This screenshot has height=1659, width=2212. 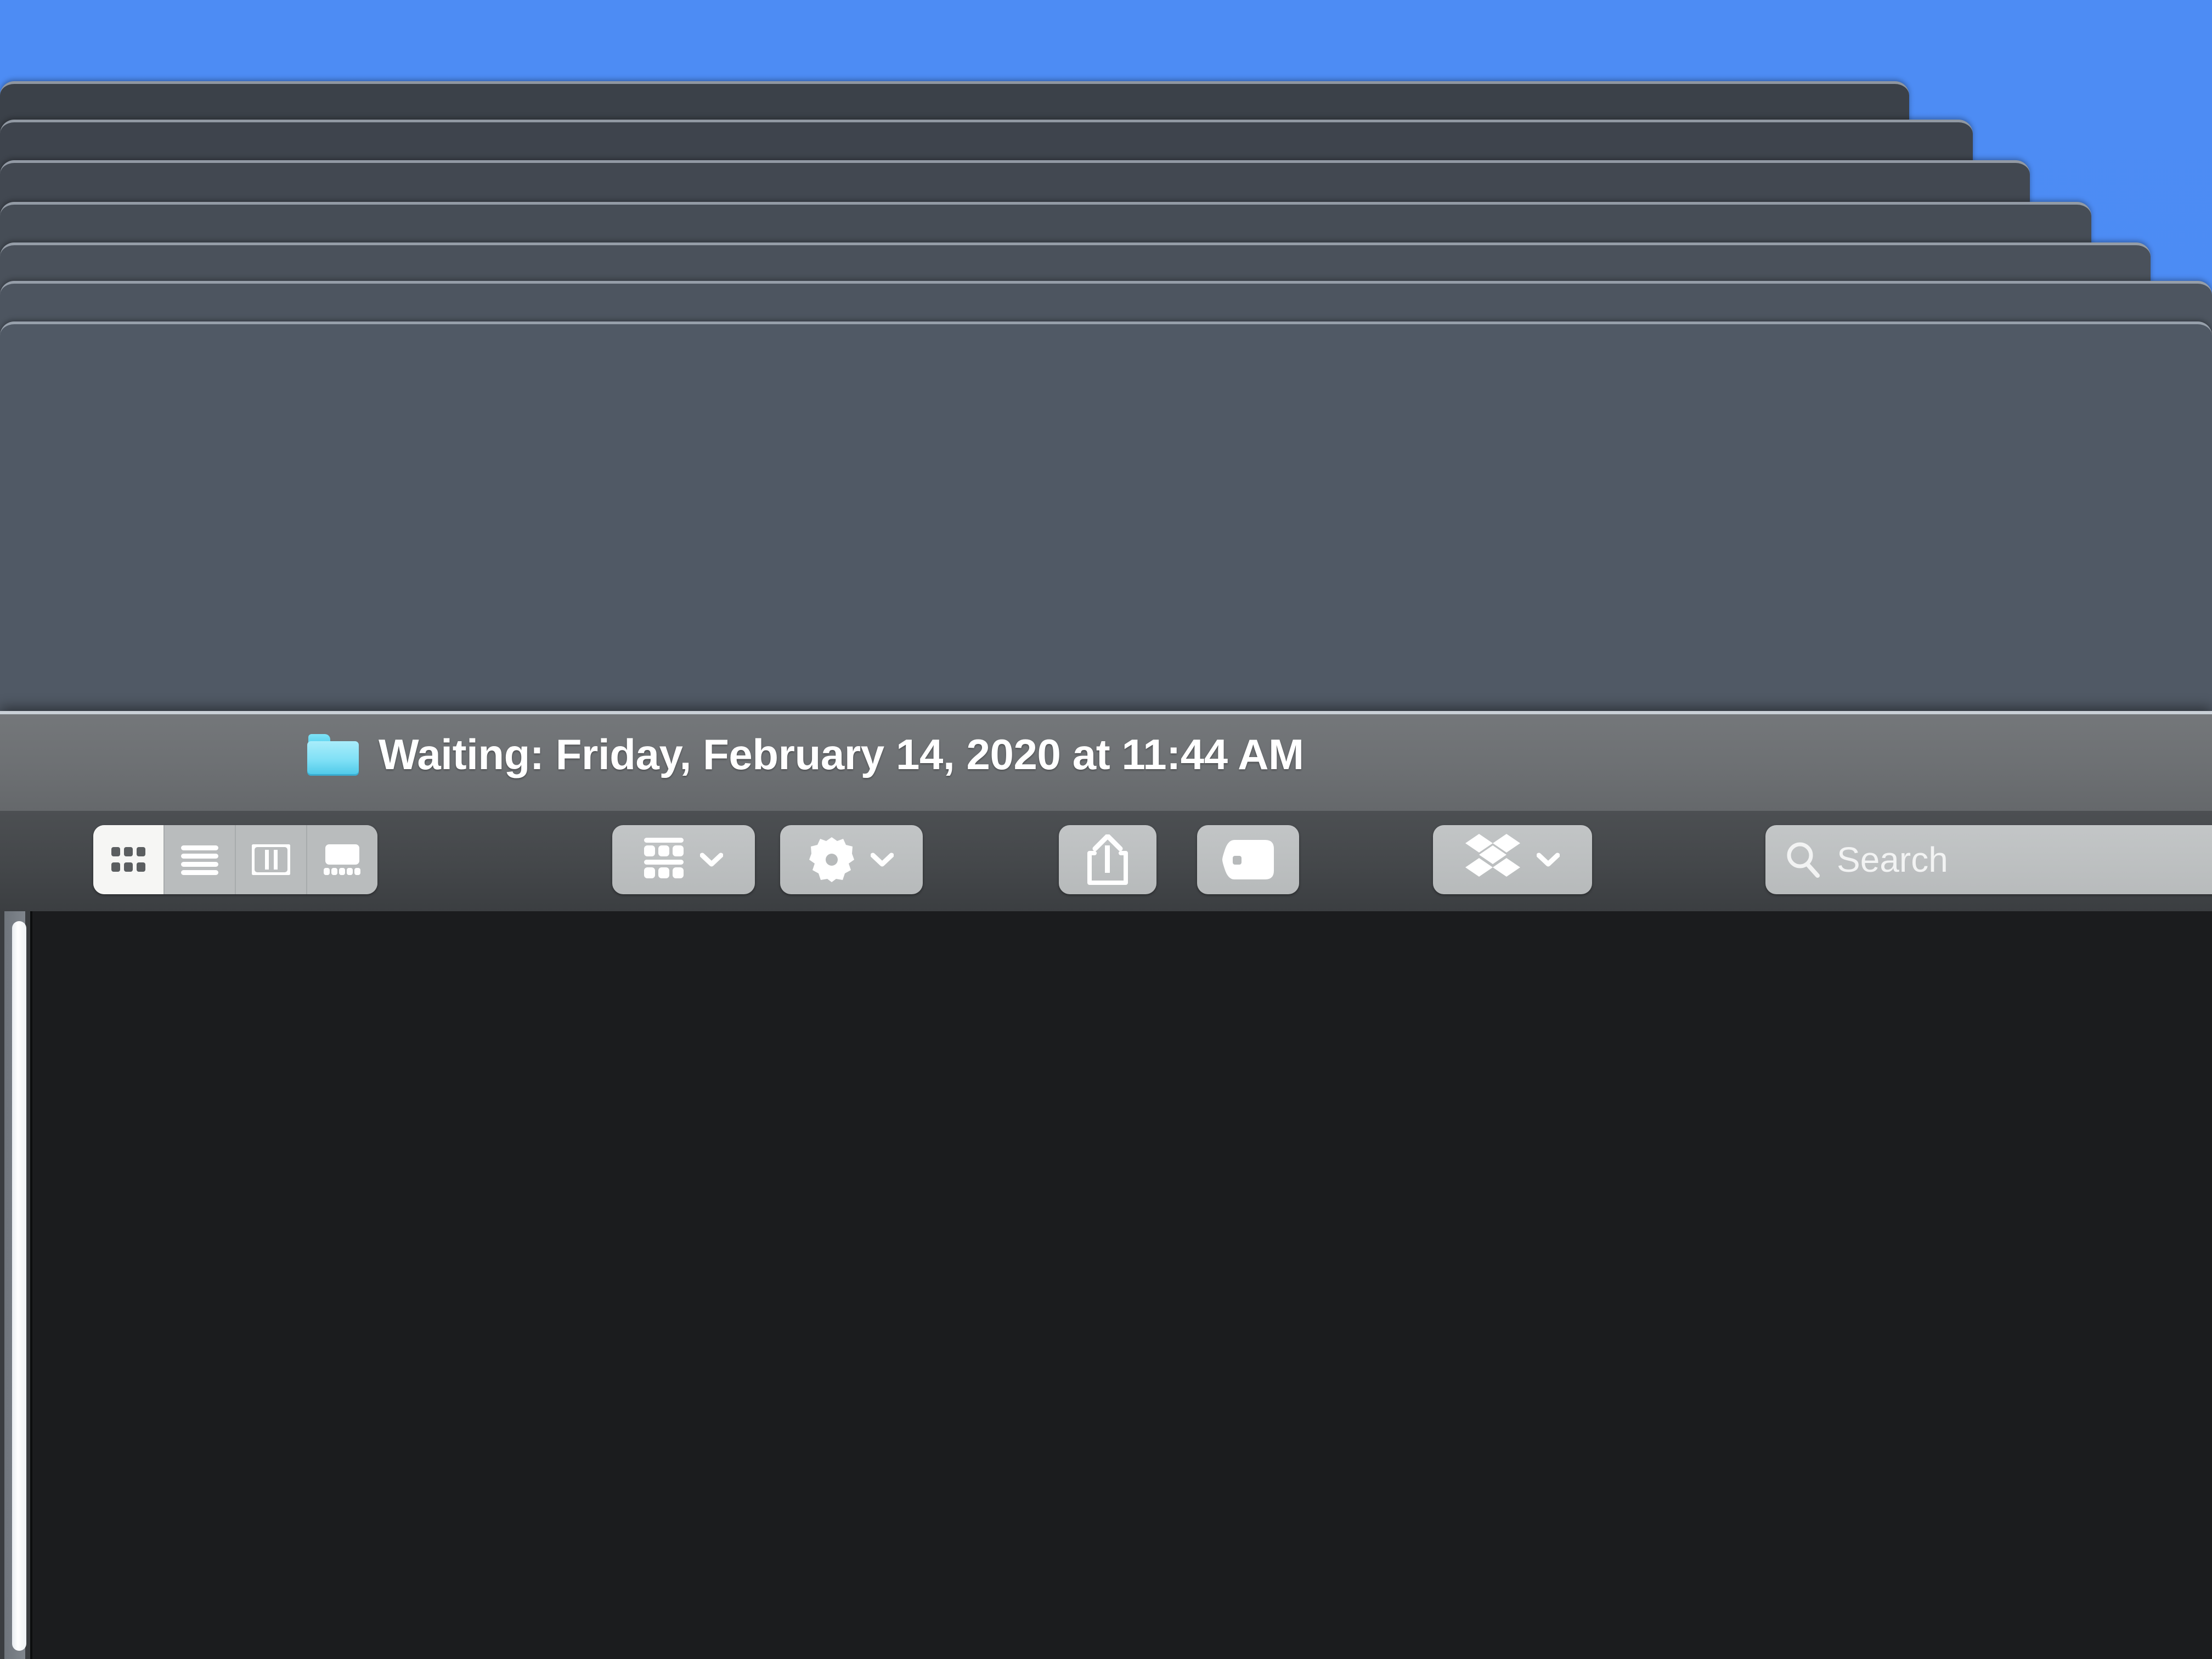 I want to click on share-icon, so click(x=1108, y=859).